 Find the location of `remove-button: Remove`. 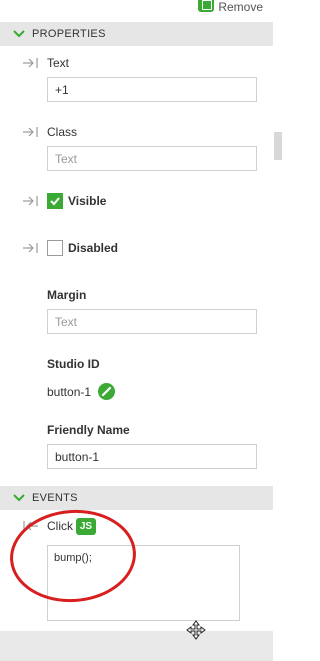

remove-button: Remove is located at coordinates (230, 7).